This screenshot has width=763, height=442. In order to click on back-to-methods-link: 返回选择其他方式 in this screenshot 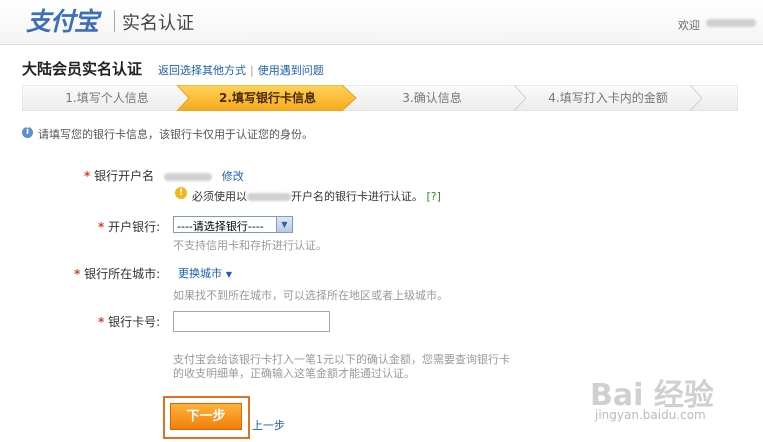, I will do `click(202, 70)`.